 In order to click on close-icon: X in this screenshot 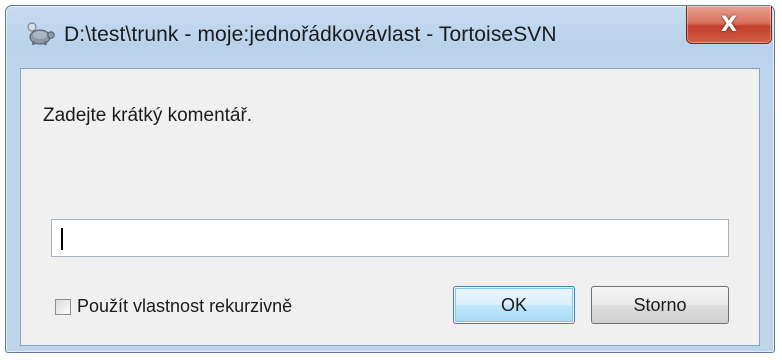, I will do `click(729, 24)`.